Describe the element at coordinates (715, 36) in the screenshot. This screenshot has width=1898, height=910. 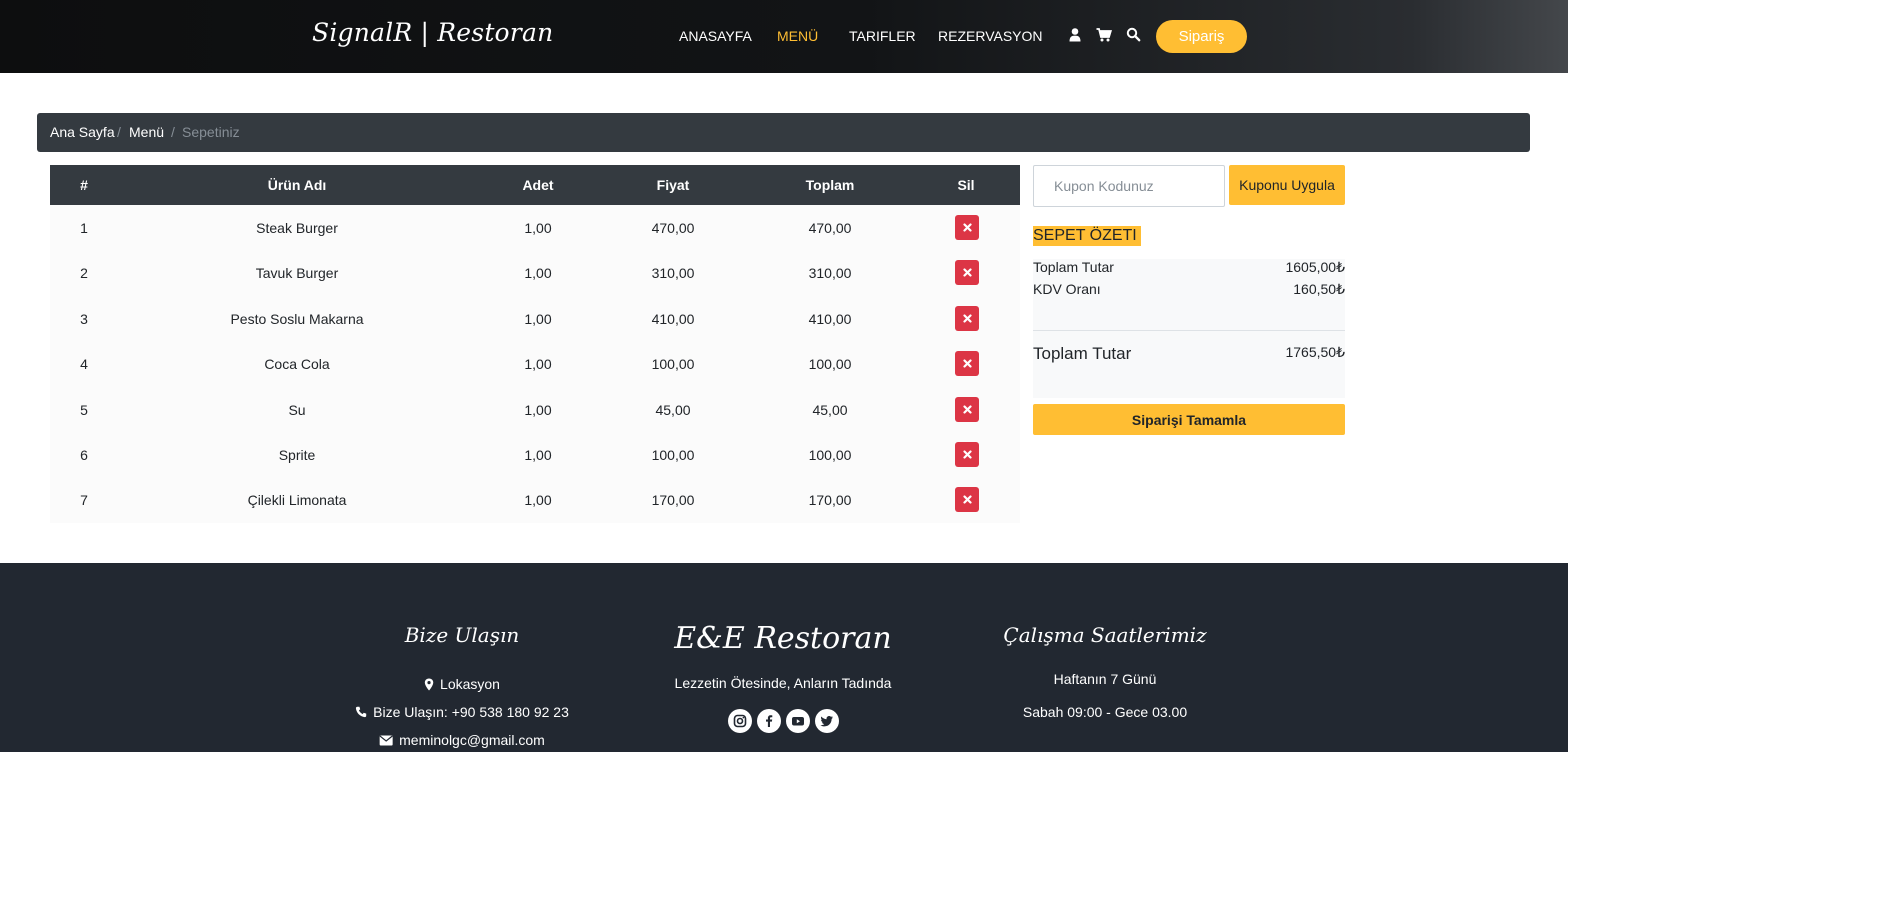
I see `nav-home: ANASAYFA` at that location.